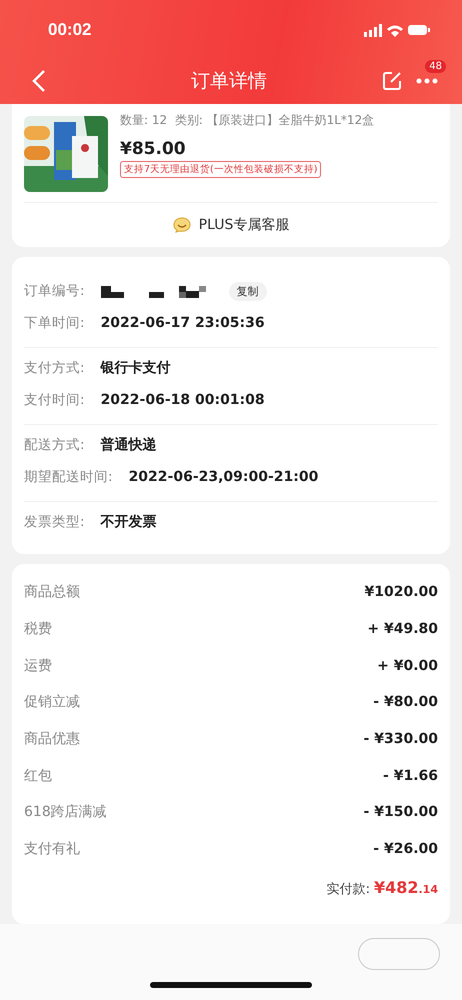 This screenshot has height=1000, width=462. What do you see at coordinates (231, 224) in the screenshot?
I see `customer-service-link: PLUS专属客服` at bounding box center [231, 224].